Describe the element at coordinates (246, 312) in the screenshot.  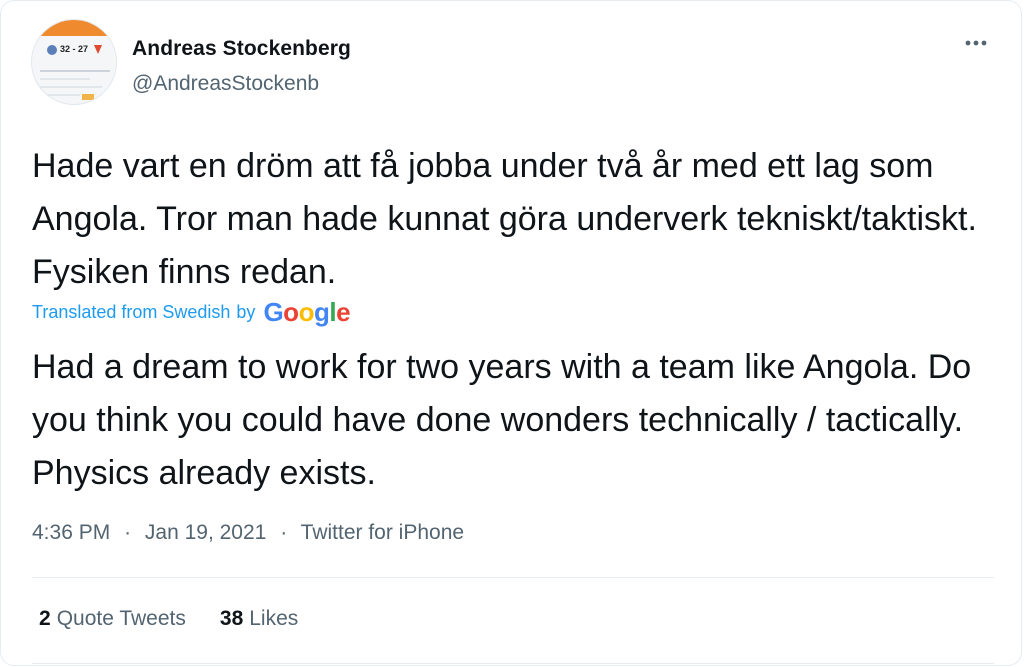
I see `translated-by-text: by` at that location.